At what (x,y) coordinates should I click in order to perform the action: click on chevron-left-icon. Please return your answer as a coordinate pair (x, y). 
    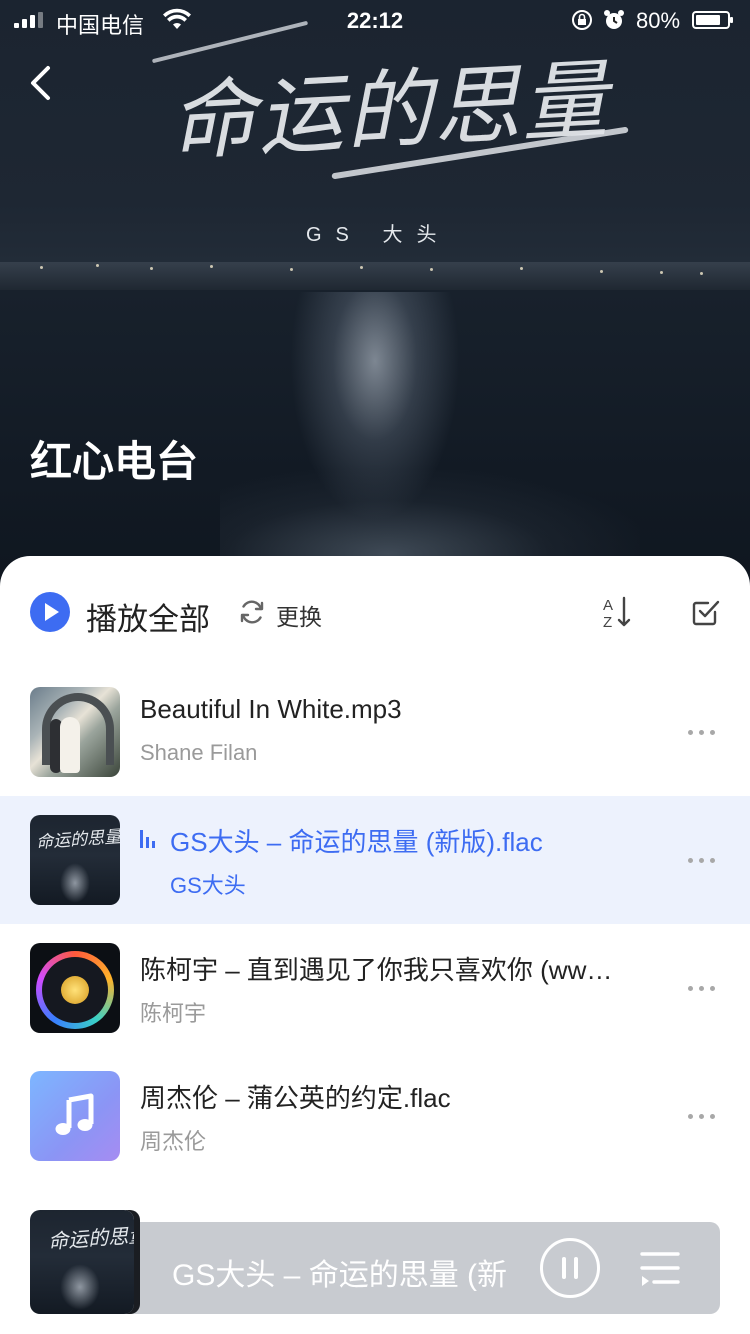
    Looking at the image, I should click on (40, 83).